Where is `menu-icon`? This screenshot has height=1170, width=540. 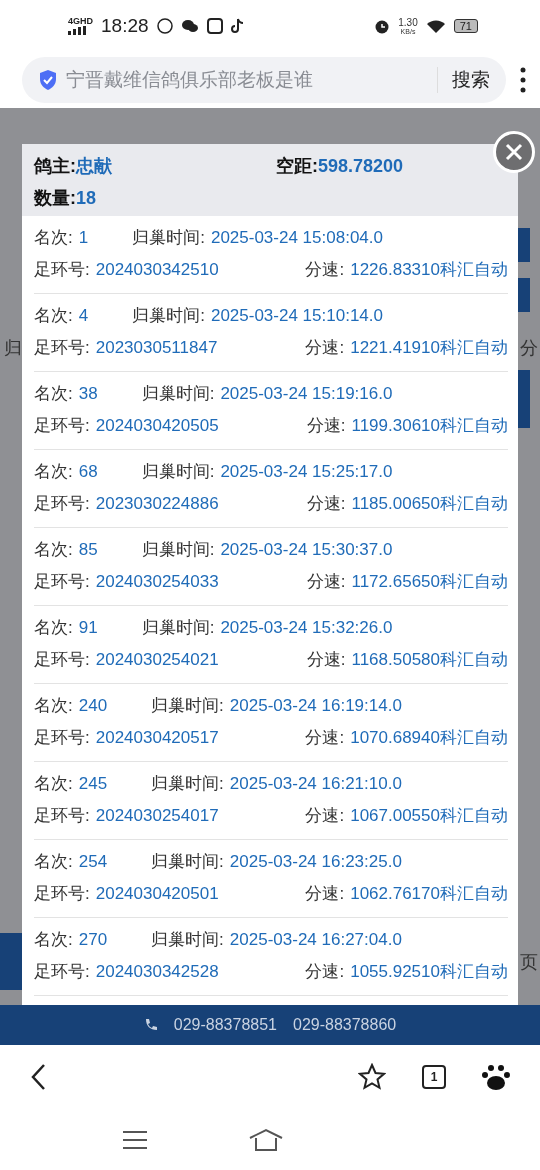
menu-icon is located at coordinates (135, 1139).